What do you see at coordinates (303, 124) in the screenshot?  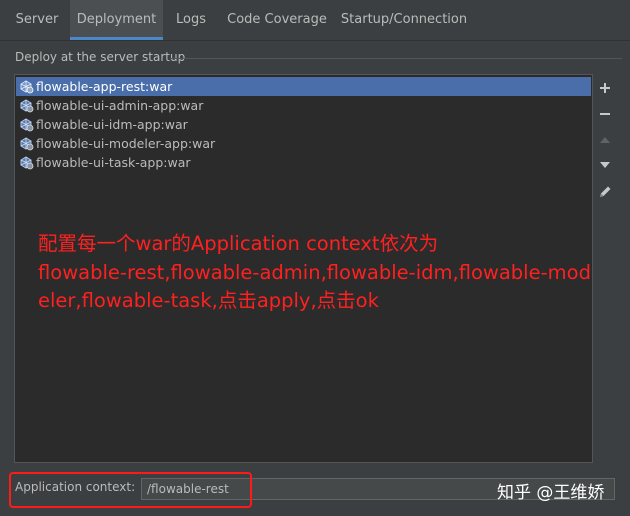 I see `list-item: flowable-ui-idm-app:war` at bounding box center [303, 124].